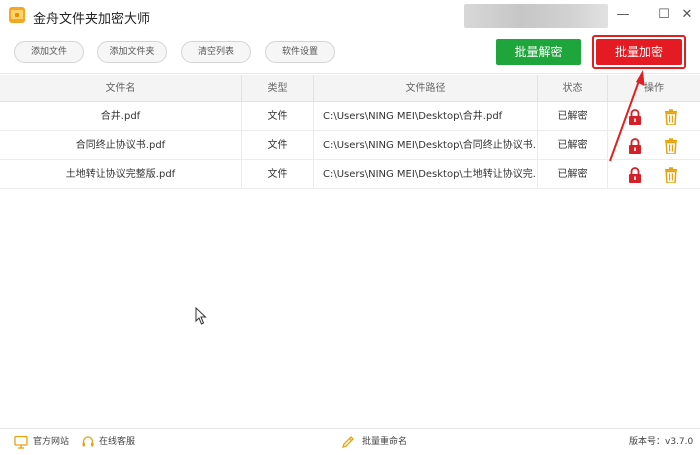 Image resolution: width=700 pixels, height=455 pixels. What do you see at coordinates (635, 175) in the screenshot?
I see `lock-icon` at bounding box center [635, 175].